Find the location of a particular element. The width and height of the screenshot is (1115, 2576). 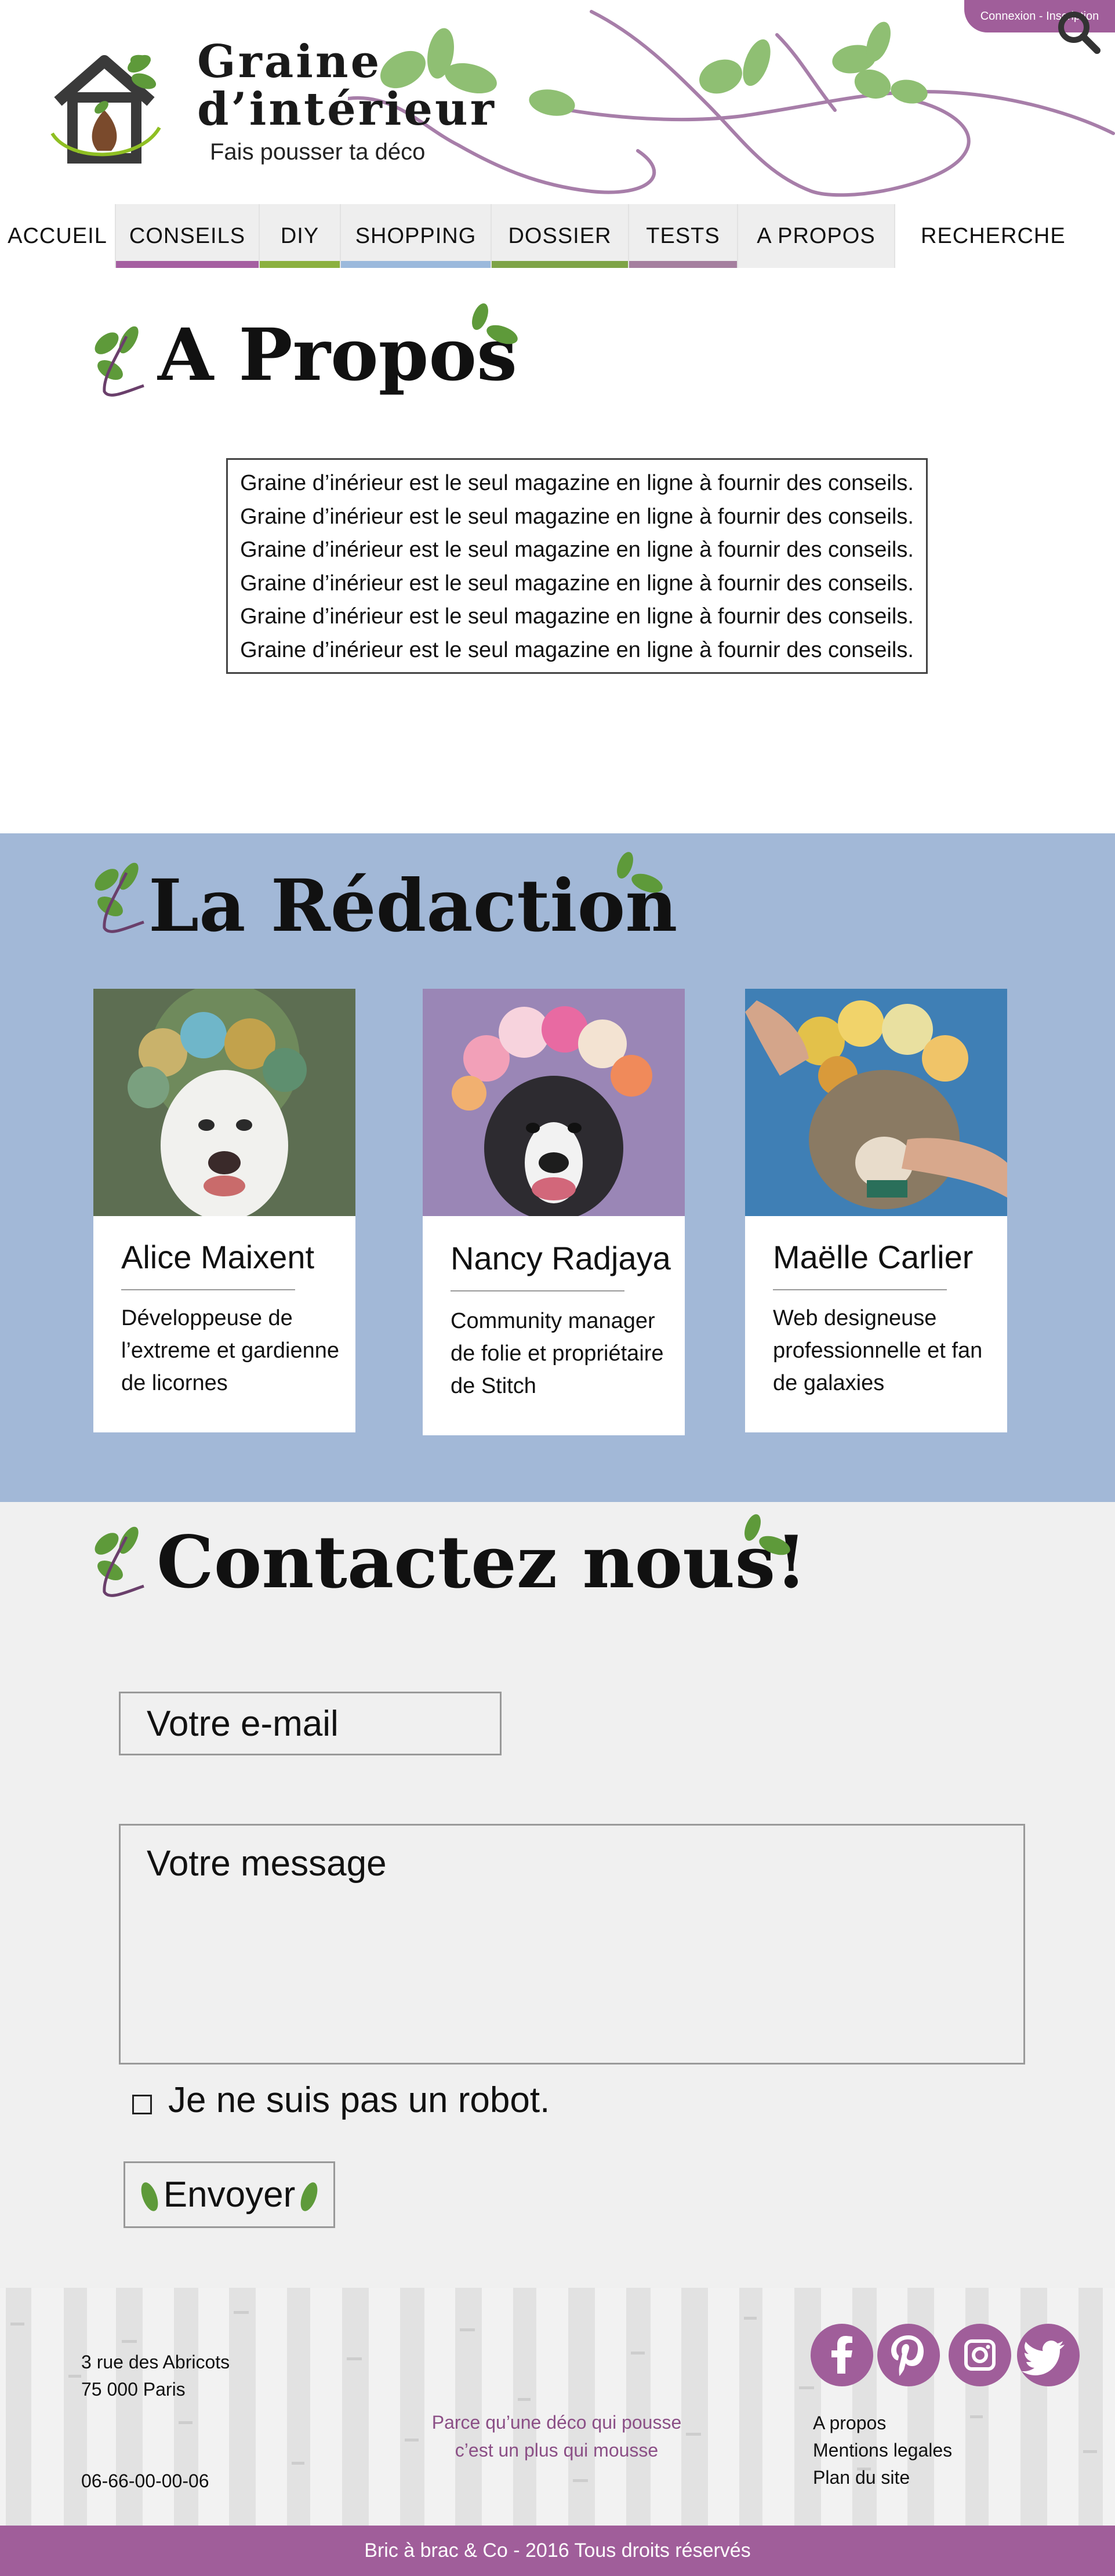

slogan-line: c’est un plus qui mousse is located at coordinates (557, 2450).